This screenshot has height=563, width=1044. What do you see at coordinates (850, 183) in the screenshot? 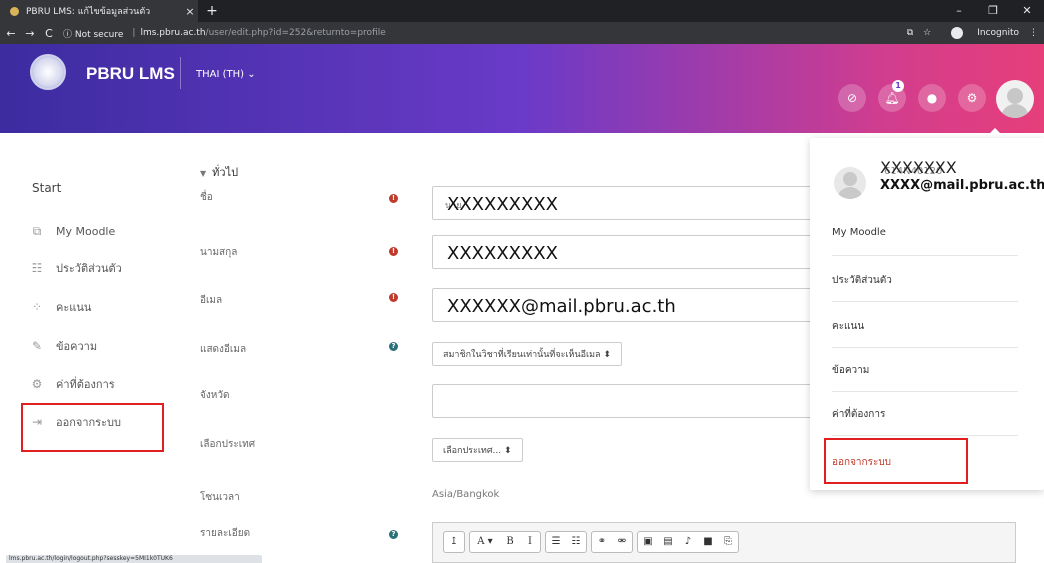
I see `user-menu-avatar` at bounding box center [850, 183].